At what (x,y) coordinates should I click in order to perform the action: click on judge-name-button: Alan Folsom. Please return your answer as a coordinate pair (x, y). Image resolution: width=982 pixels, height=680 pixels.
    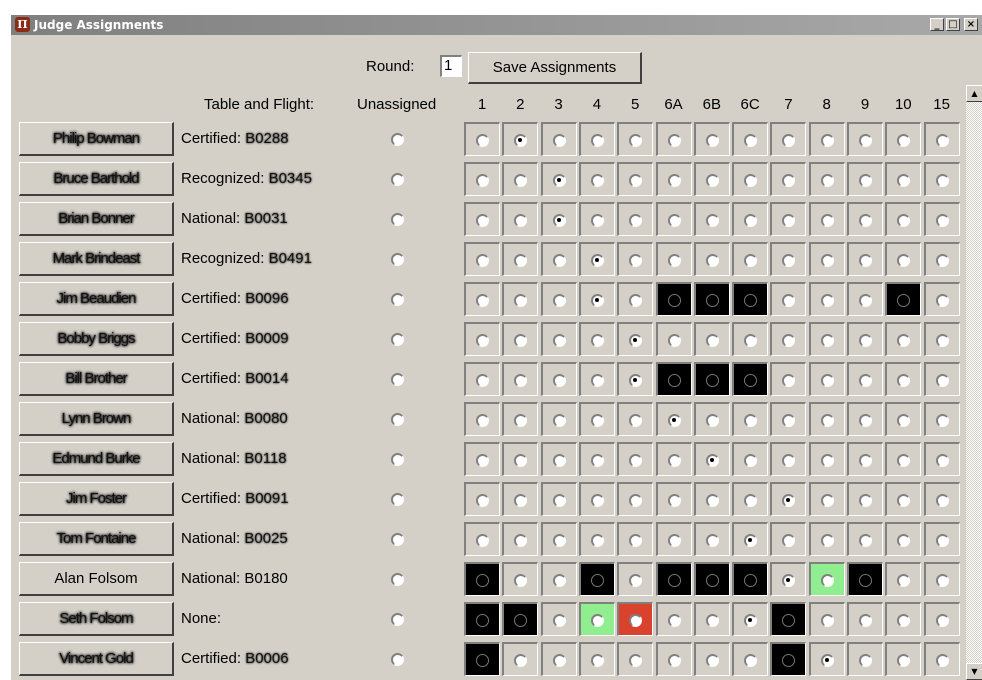
    Looking at the image, I should click on (96, 579).